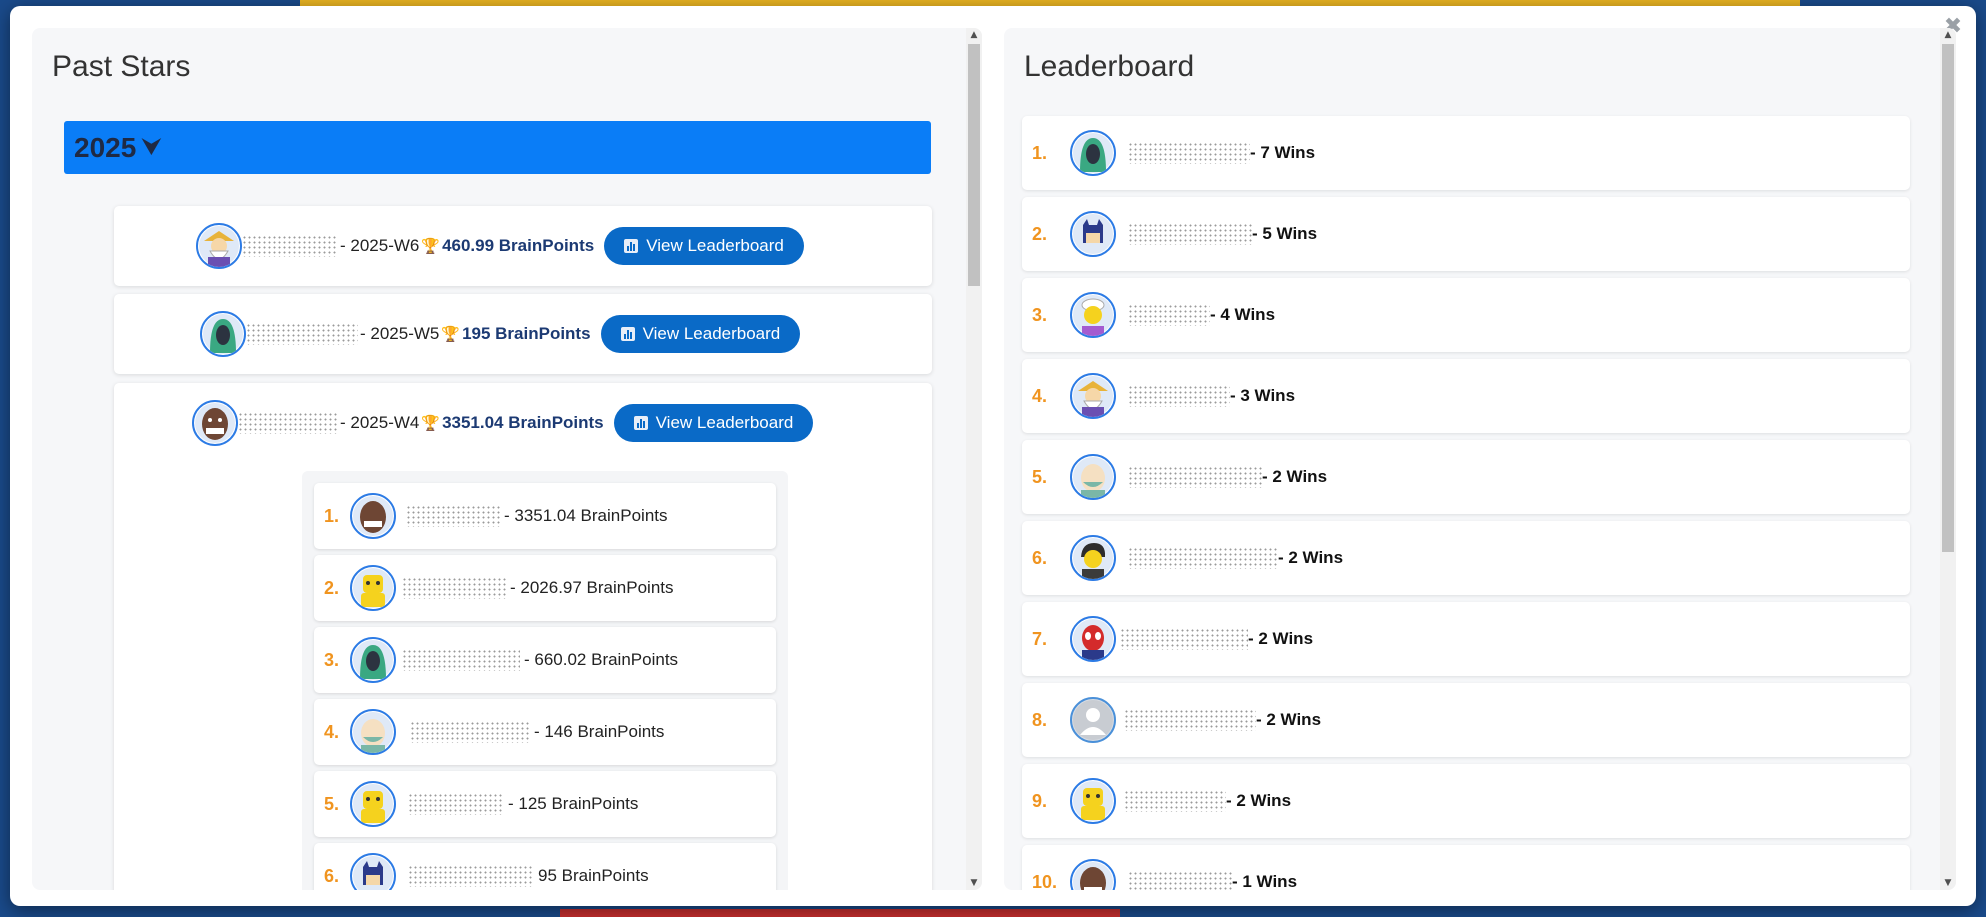 The width and height of the screenshot is (1986, 917). What do you see at coordinates (1466, 867) in the screenshot?
I see `leaderboard-row: 10. - 1 Wins` at bounding box center [1466, 867].